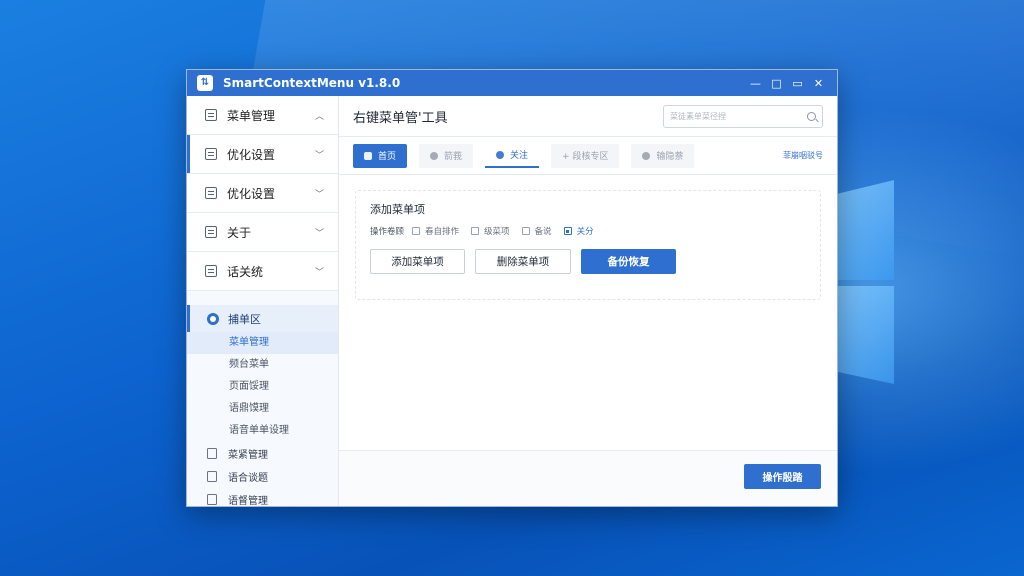 The width and height of the screenshot is (1024, 576). What do you see at coordinates (205, 83) in the screenshot?
I see `app-icon: ⇅` at bounding box center [205, 83].